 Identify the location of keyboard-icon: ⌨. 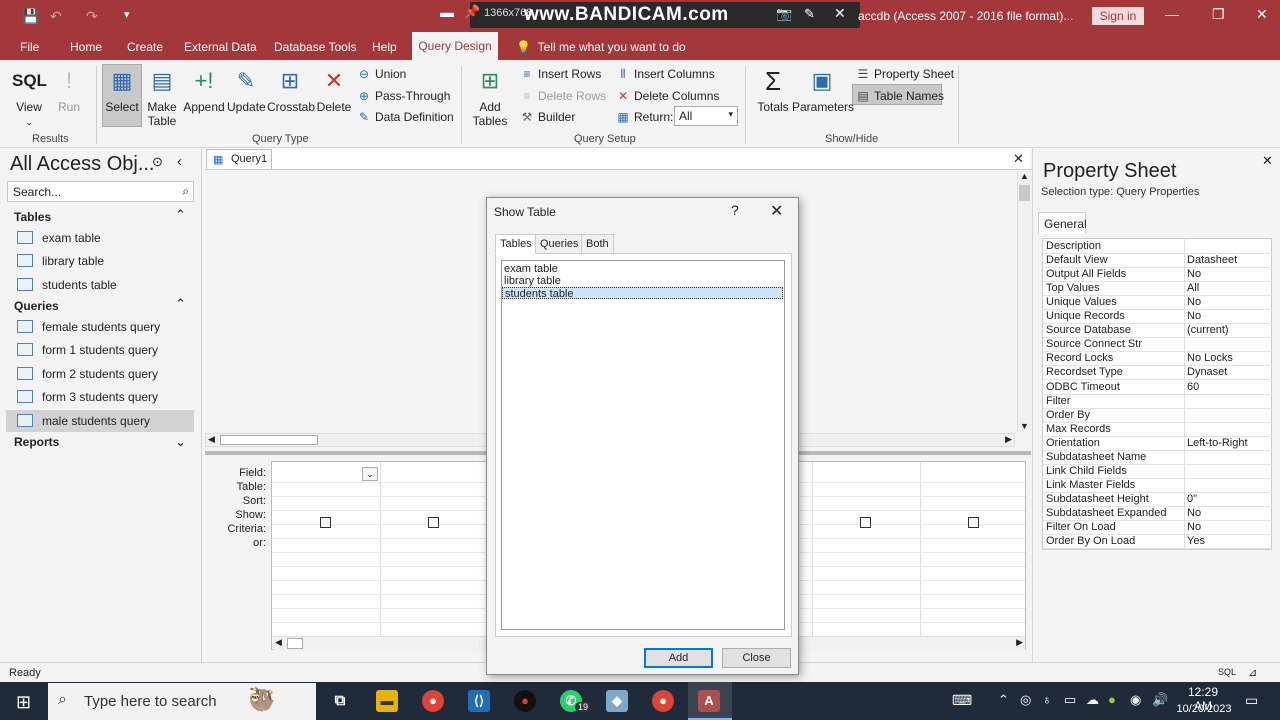
(962, 700).